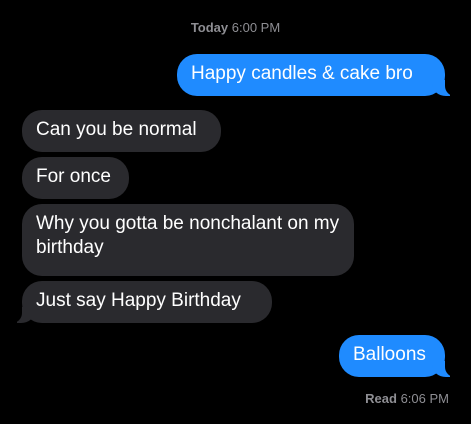 The width and height of the screenshot is (471, 424). I want to click on message-text: For once, so click(73, 176).